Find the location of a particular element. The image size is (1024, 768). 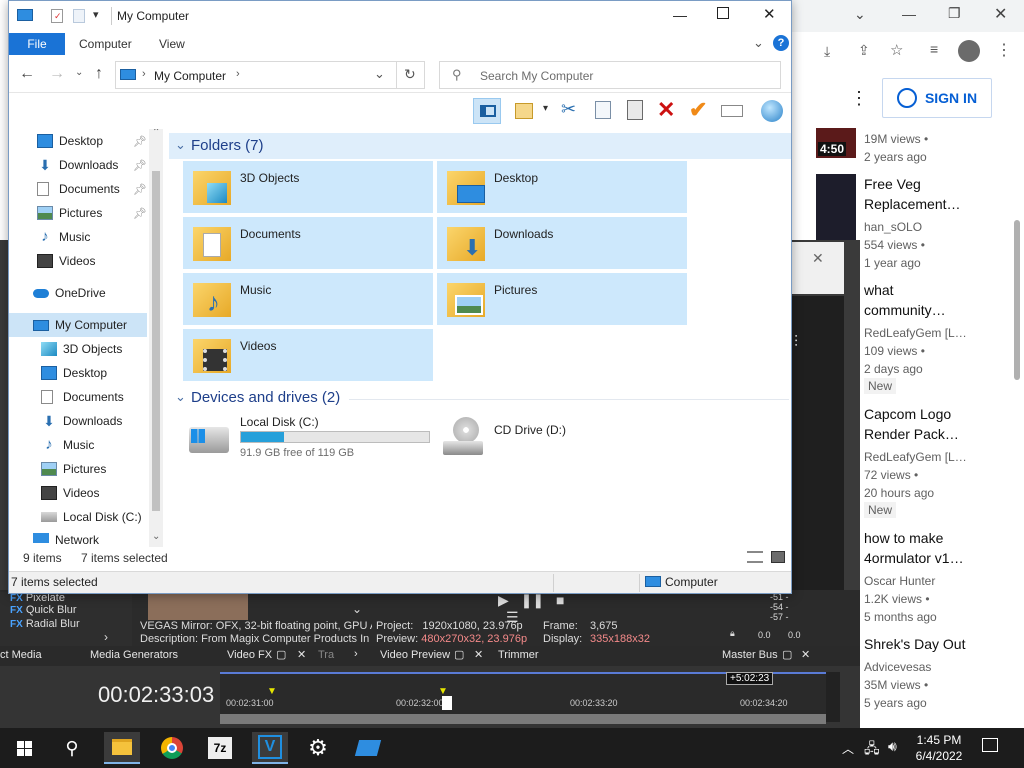

folder-tile-videos: Videos is located at coordinates (308, 355).